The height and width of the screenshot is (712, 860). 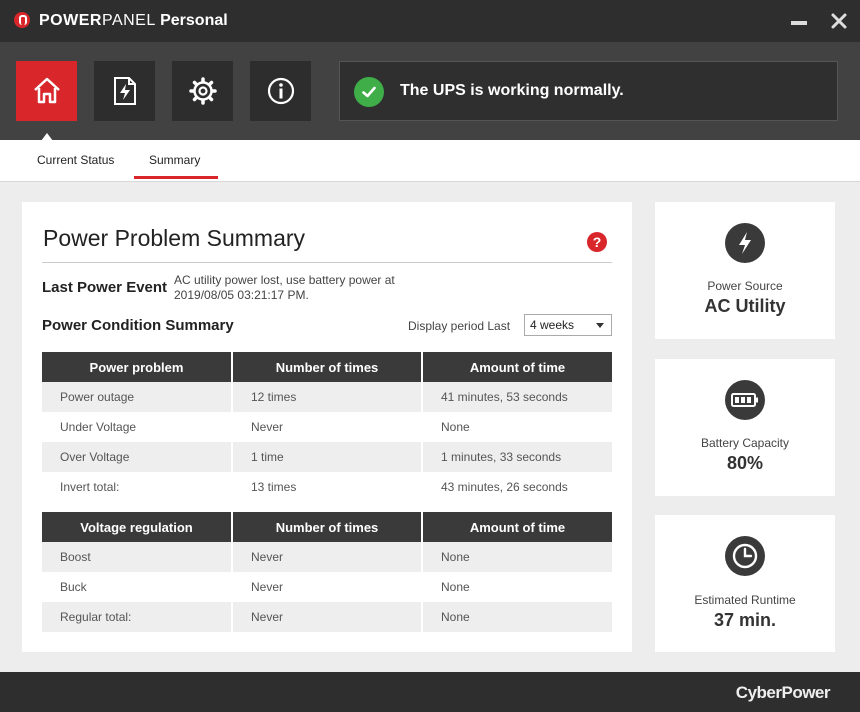 What do you see at coordinates (745, 600) in the screenshot?
I see `estimated-runtime-label: Estimated Runtime` at bounding box center [745, 600].